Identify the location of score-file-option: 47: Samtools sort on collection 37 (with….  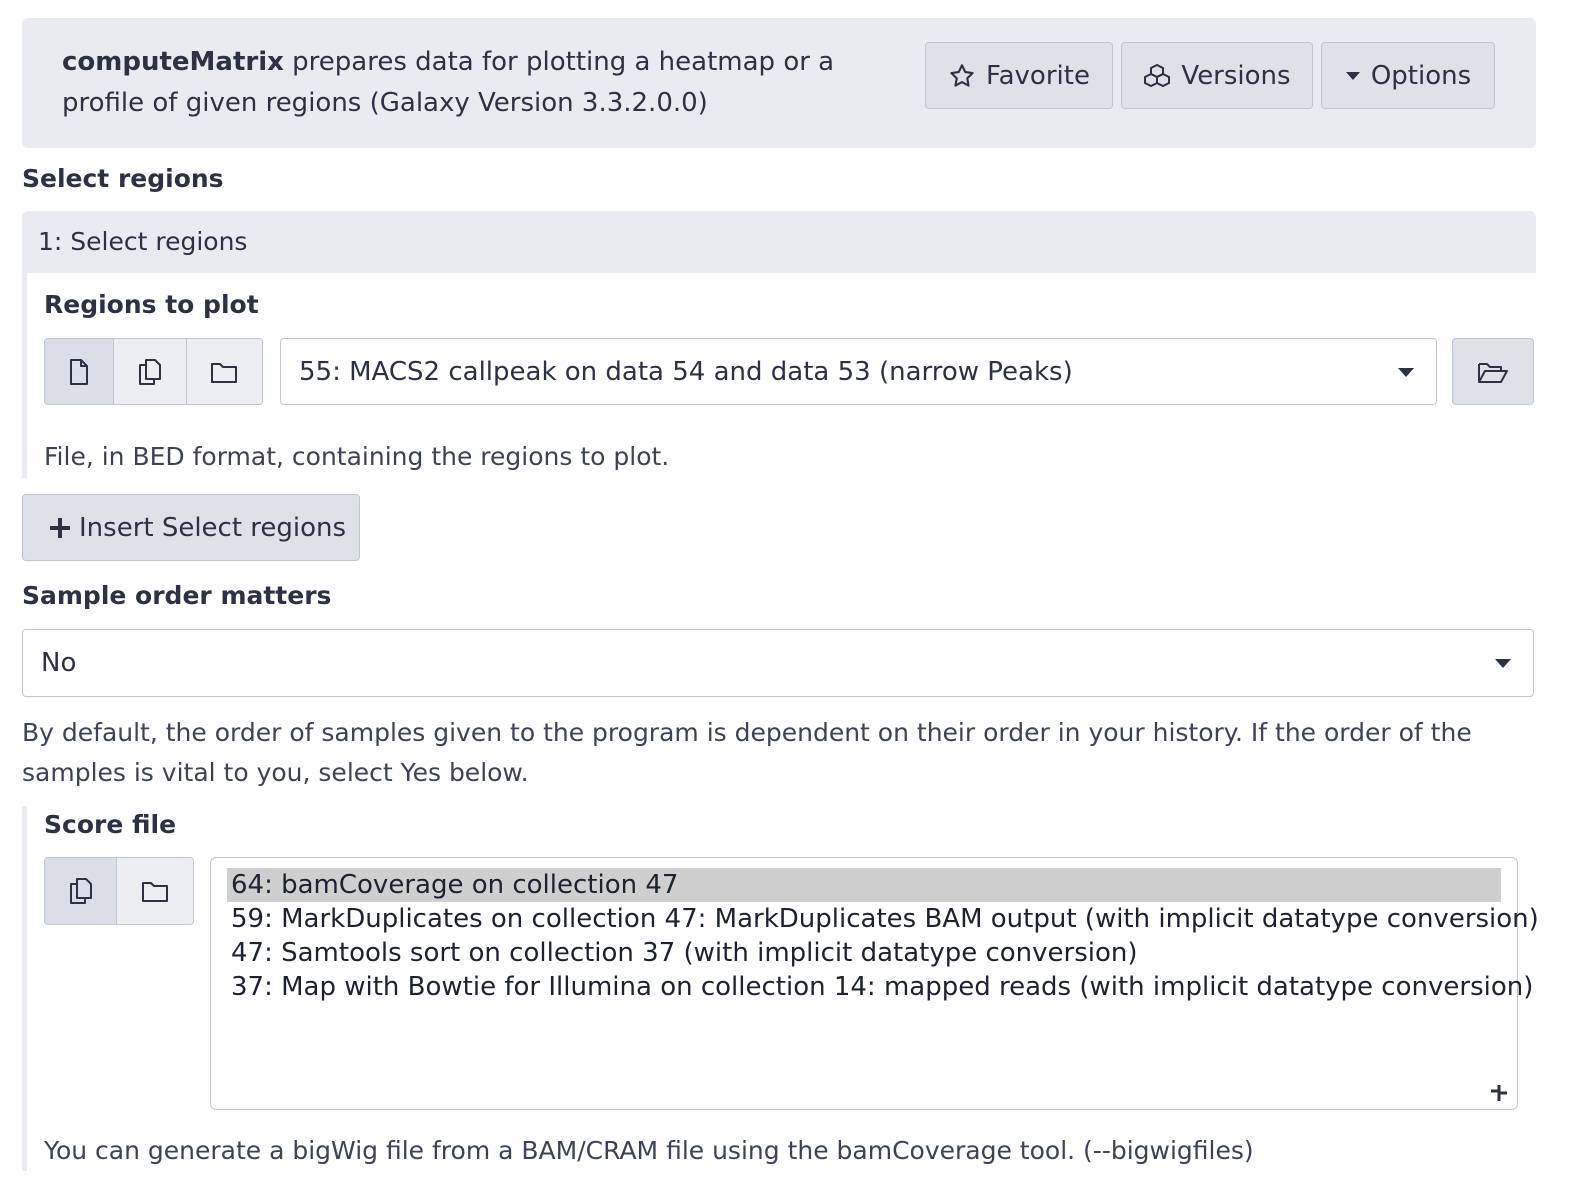
(864, 953).